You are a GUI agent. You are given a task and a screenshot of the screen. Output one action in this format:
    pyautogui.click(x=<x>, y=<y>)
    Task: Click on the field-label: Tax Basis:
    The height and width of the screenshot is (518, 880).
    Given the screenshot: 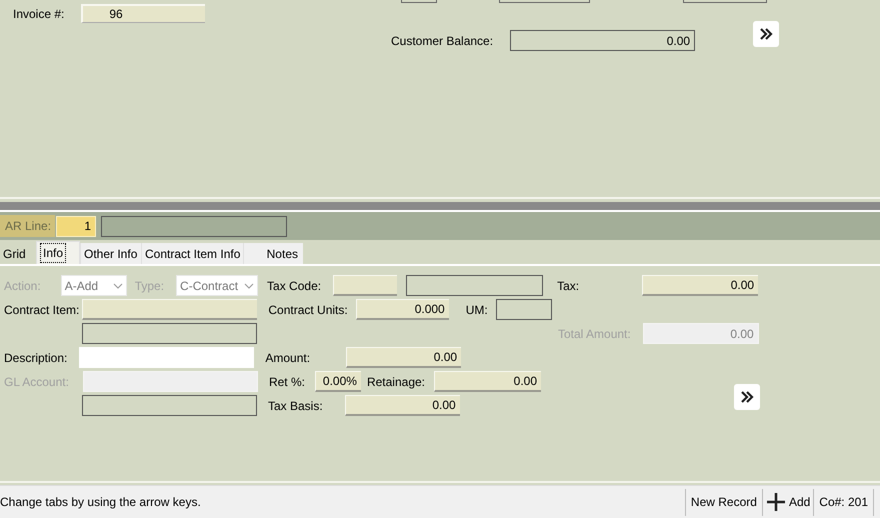 What is the action you would take?
    pyautogui.click(x=295, y=406)
    